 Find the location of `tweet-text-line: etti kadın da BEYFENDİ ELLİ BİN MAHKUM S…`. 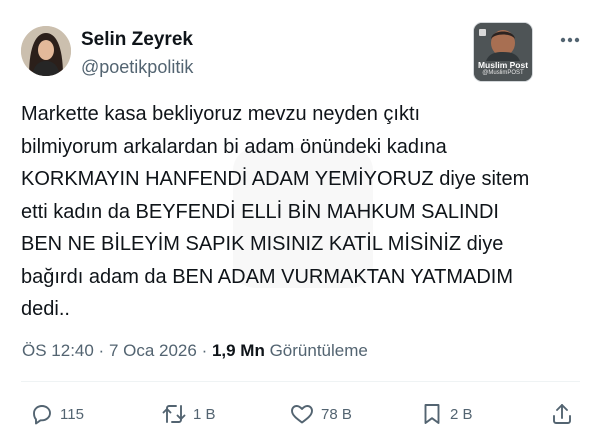

tweet-text-line: etti kadın da BEYFENDİ ELLİ BİN MAHKUM S… is located at coordinates (260, 211).